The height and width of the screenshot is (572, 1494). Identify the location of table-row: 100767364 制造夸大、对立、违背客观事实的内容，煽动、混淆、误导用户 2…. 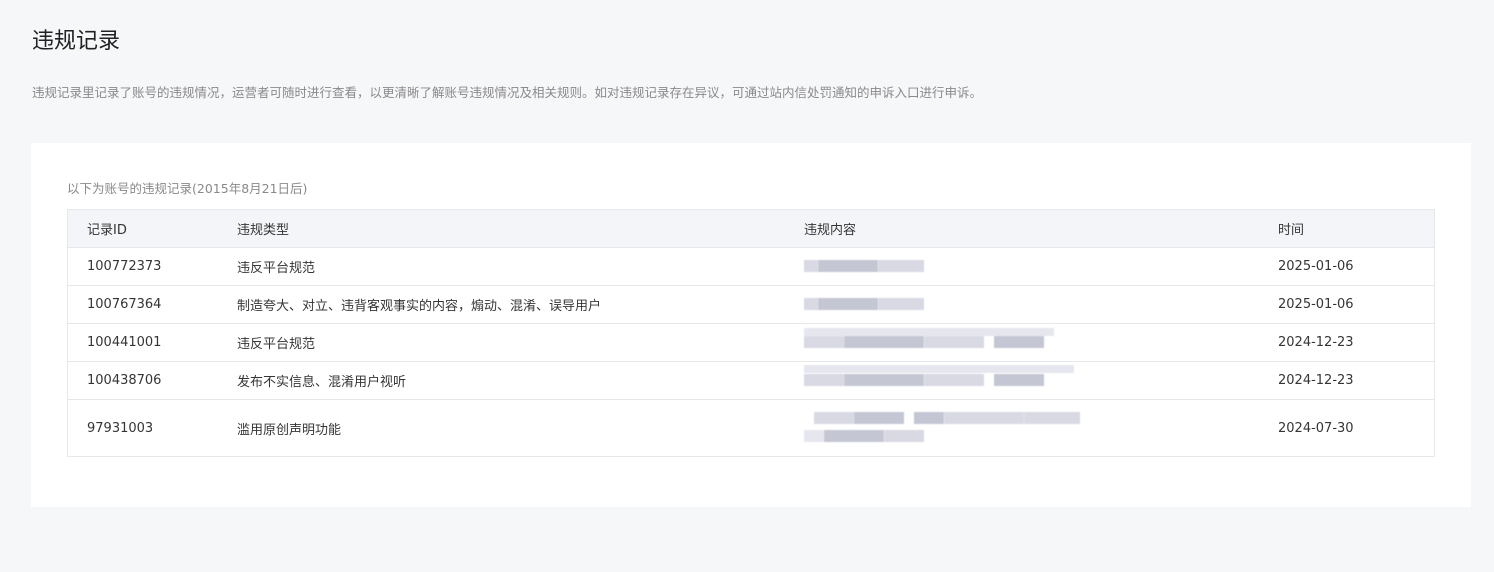
(751, 304).